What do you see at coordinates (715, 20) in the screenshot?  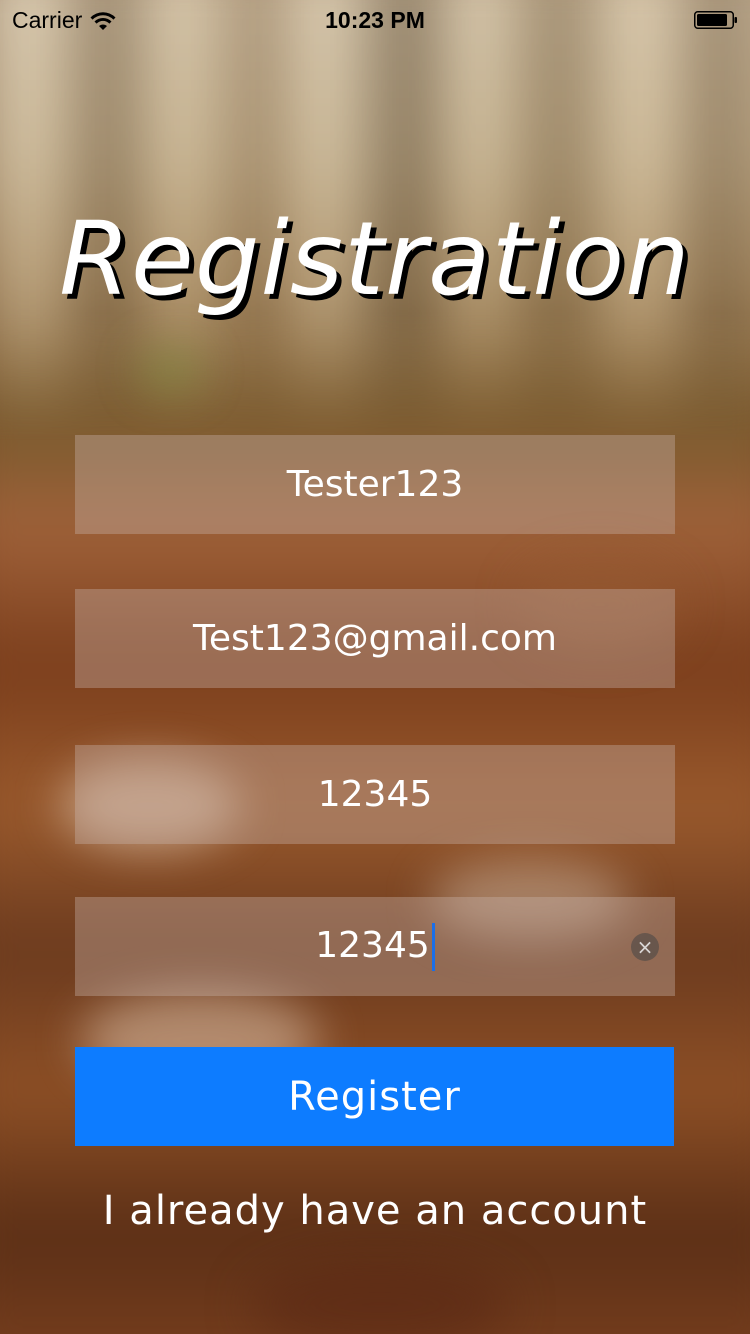 I see `battery-icon` at bounding box center [715, 20].